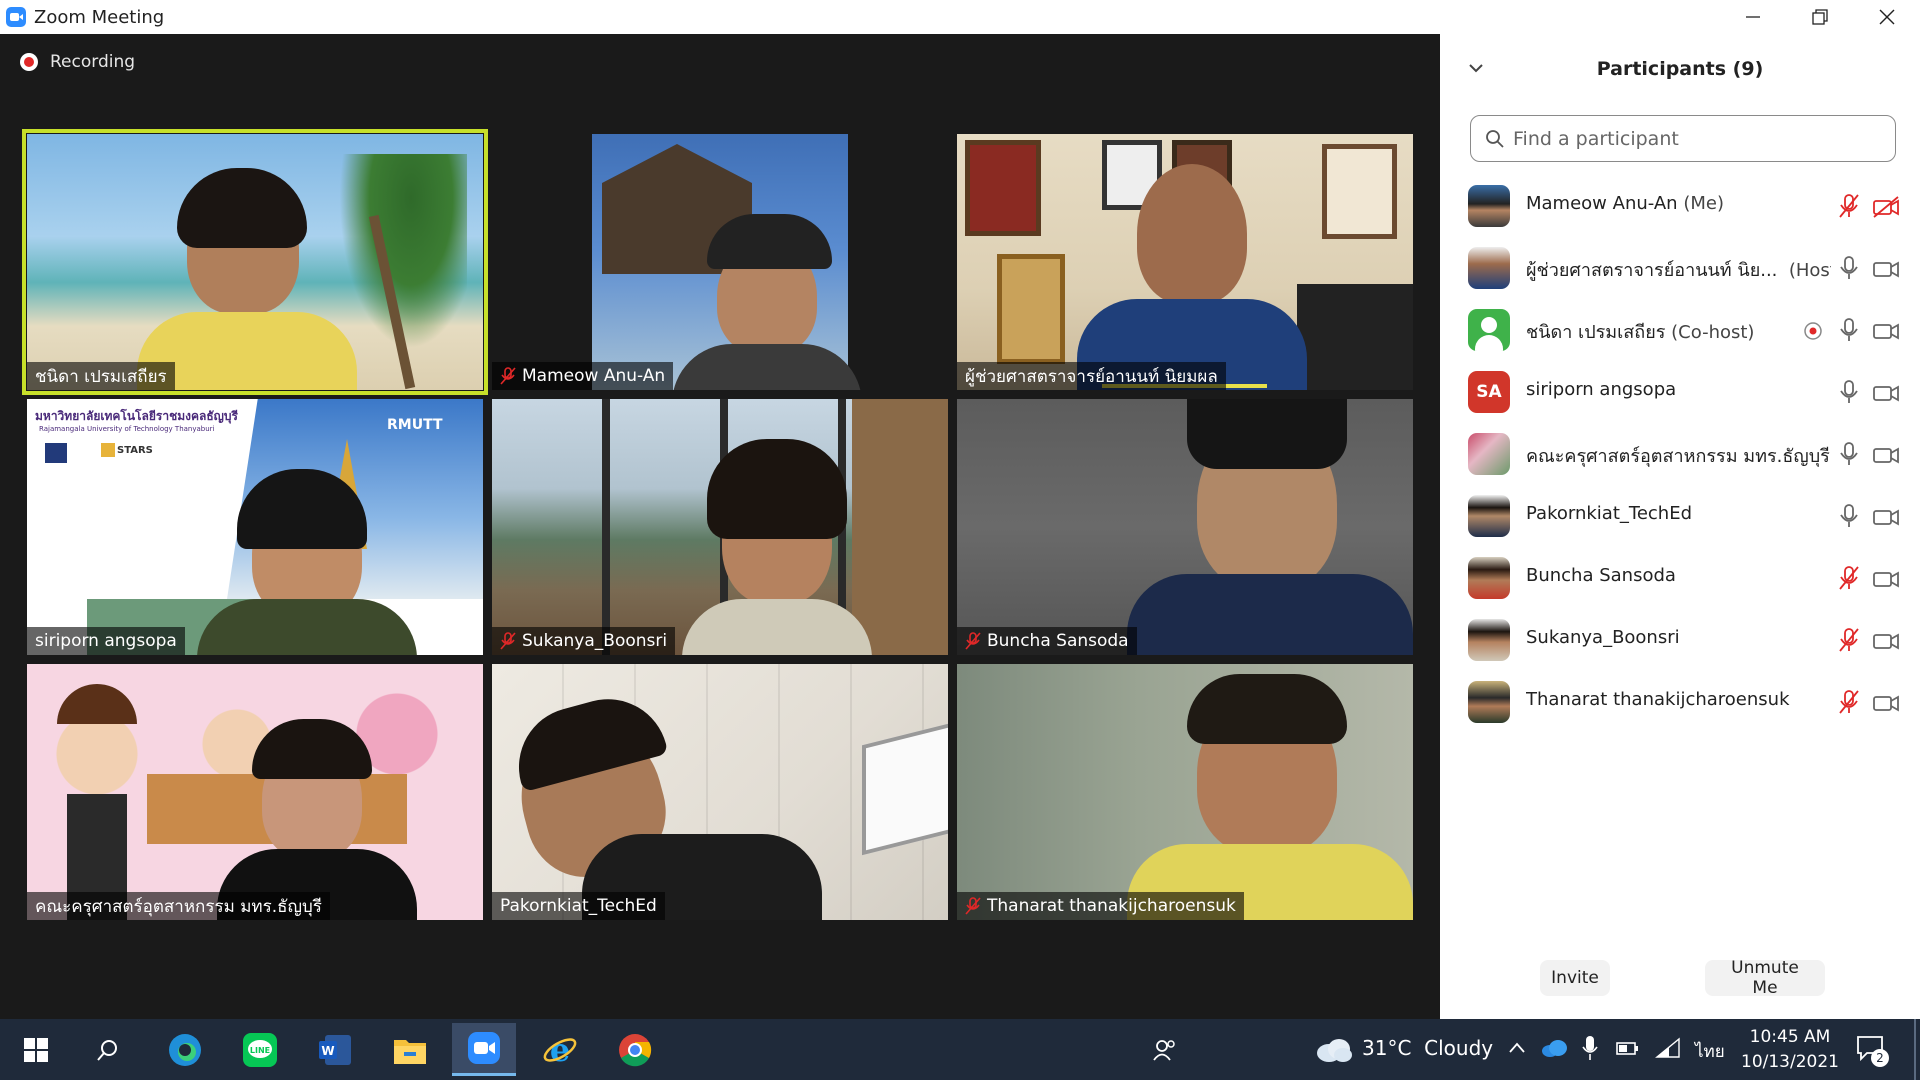 The width and height of the screenshot is (1920, 1080). What do you see at coordinates (36, 1050) in the screenshot?
I see `start-button` at bounding box center [36, 1050].